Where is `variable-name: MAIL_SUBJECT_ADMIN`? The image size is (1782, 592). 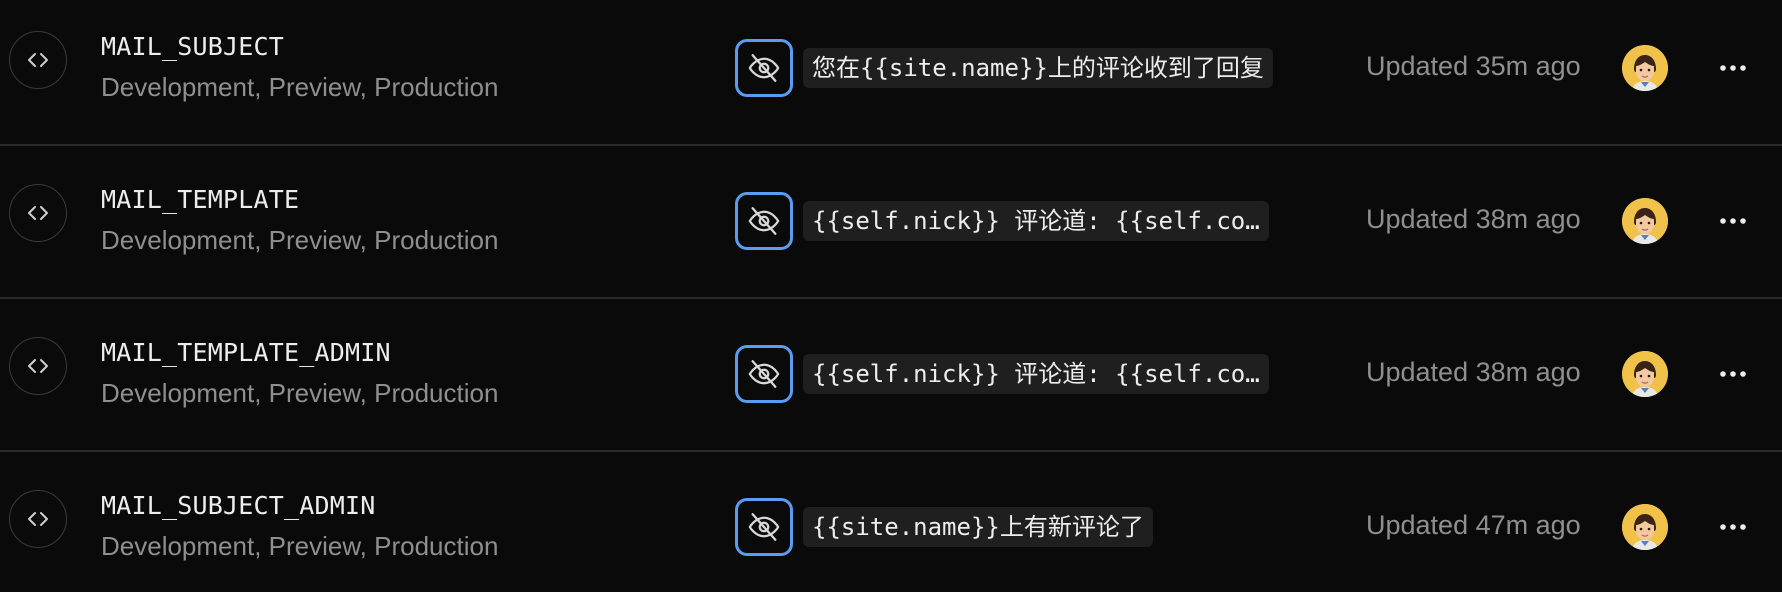 variable-name: MAIL_SUBJECT_ADMIN is located at coordinates (238, 505).